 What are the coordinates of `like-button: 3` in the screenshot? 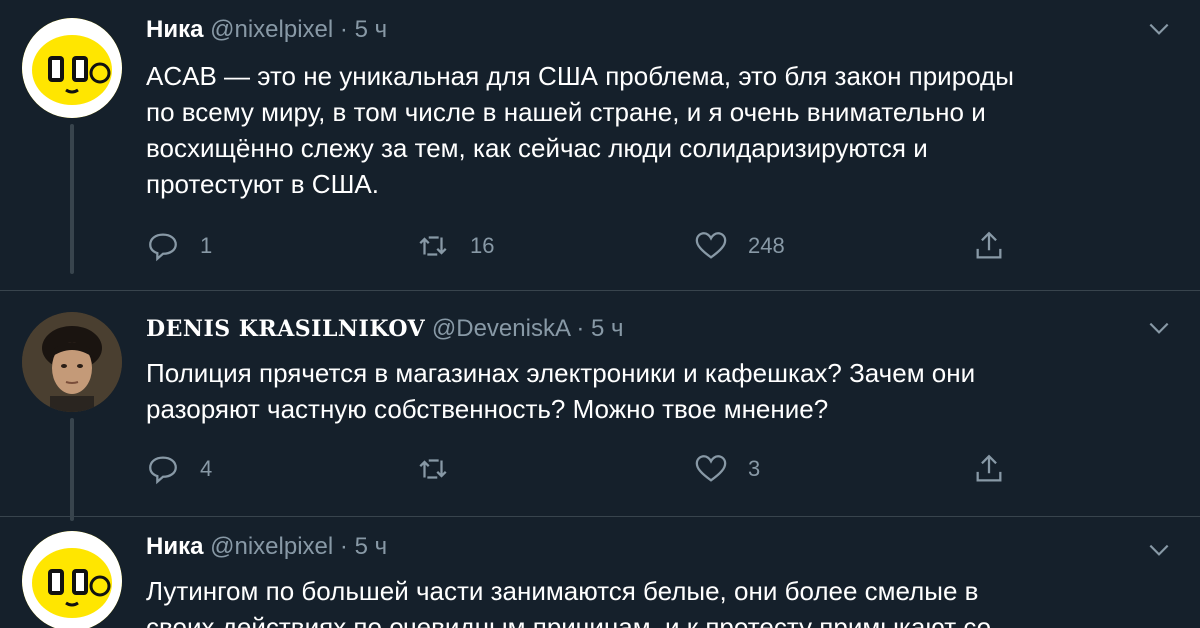 It's located at (727, 469).